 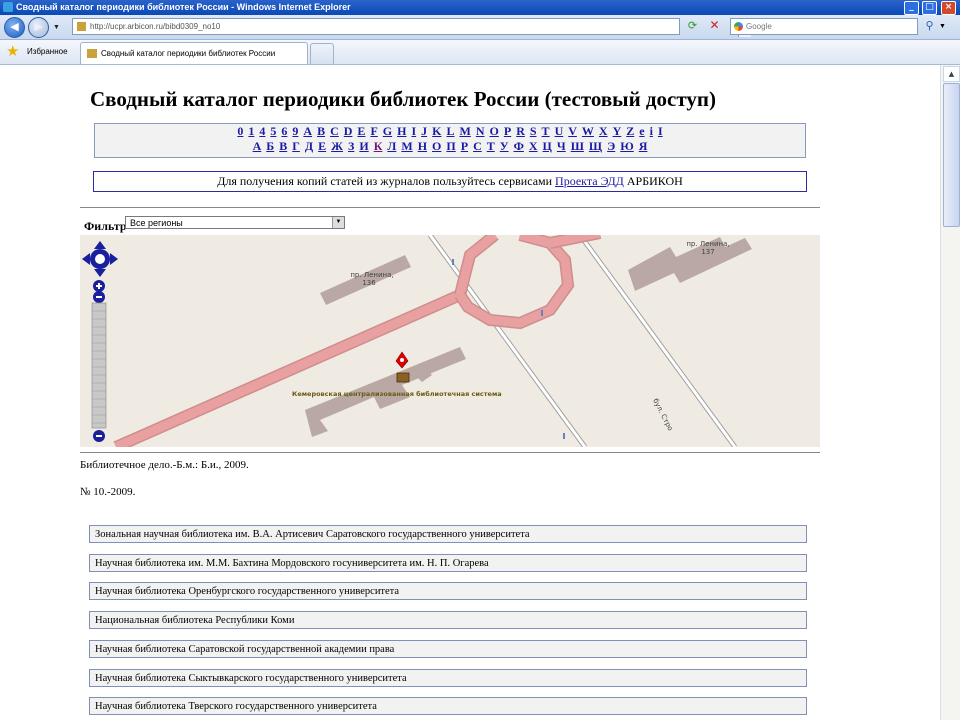 I want to click on map-zoom-control, so click(x=99, y=361).